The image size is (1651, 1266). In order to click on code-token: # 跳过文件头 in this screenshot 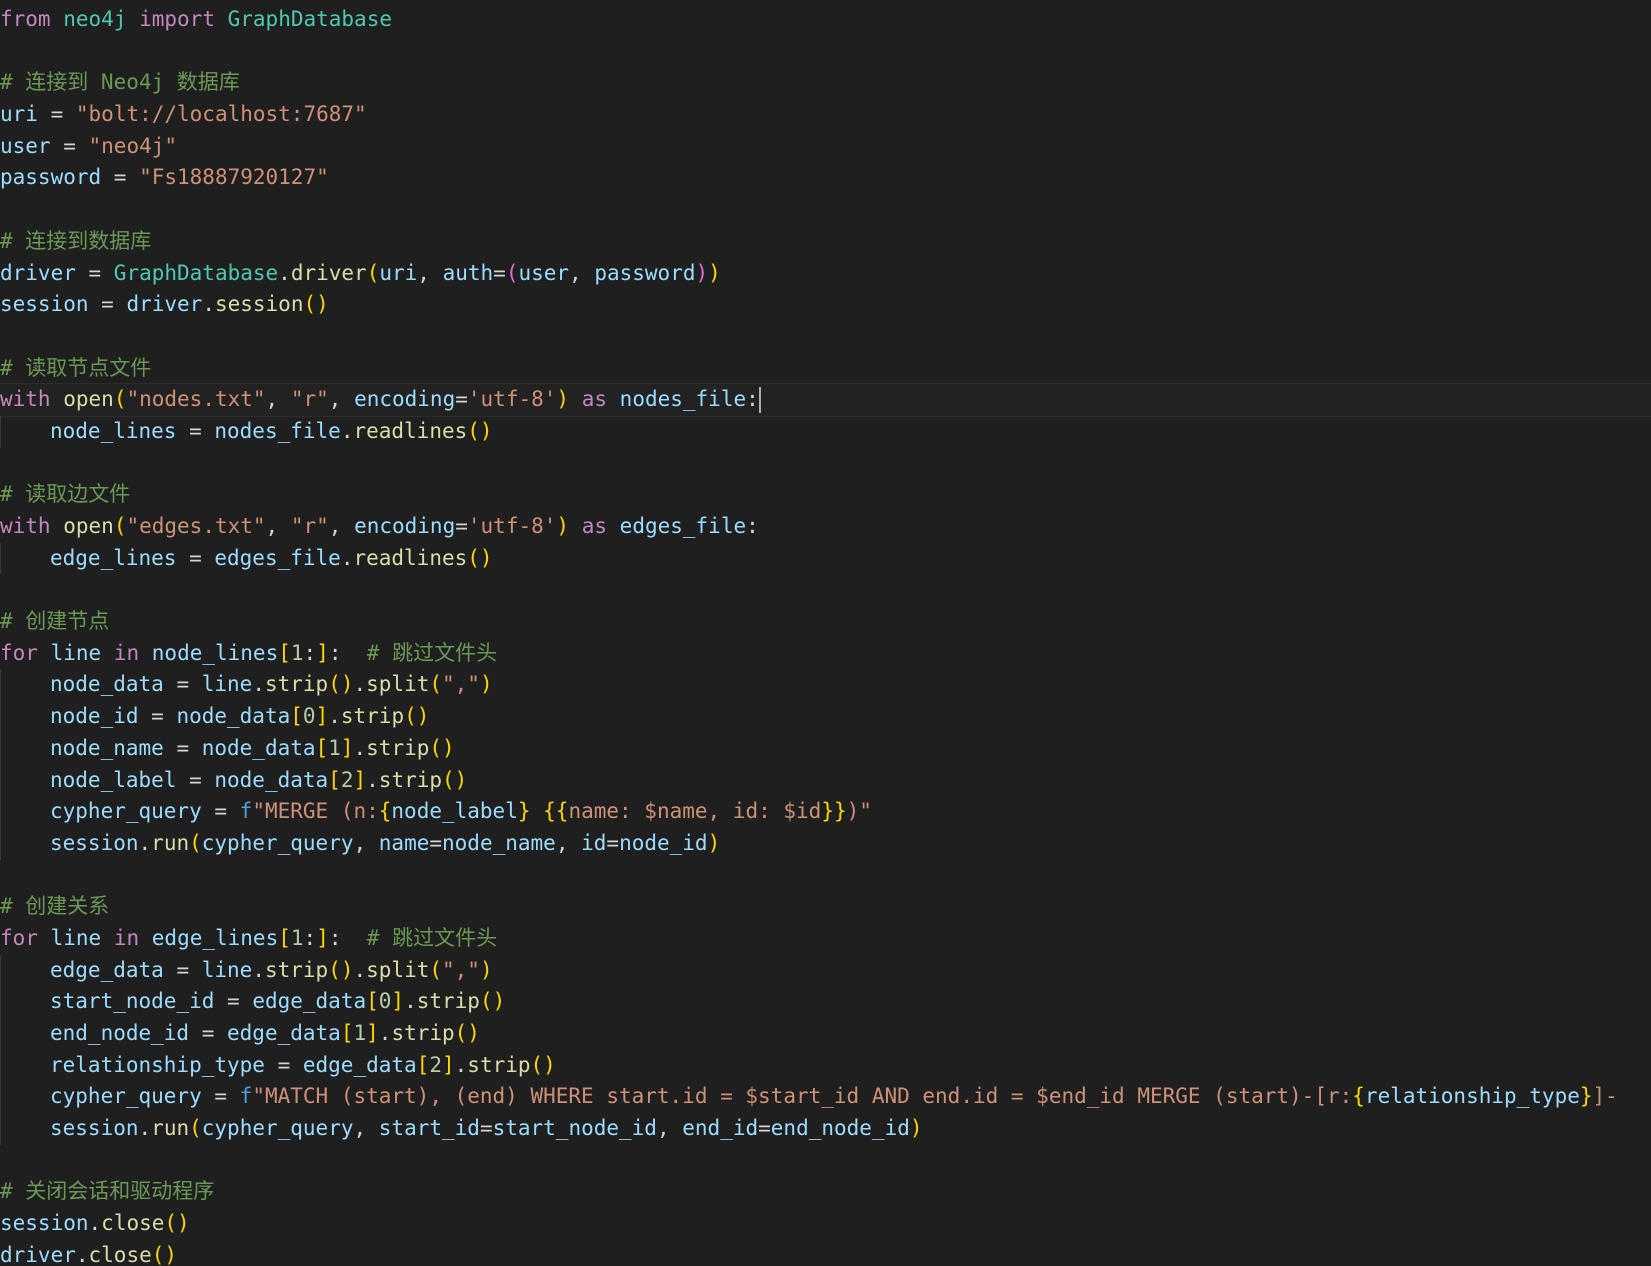, I will do `click(432, 937)`.